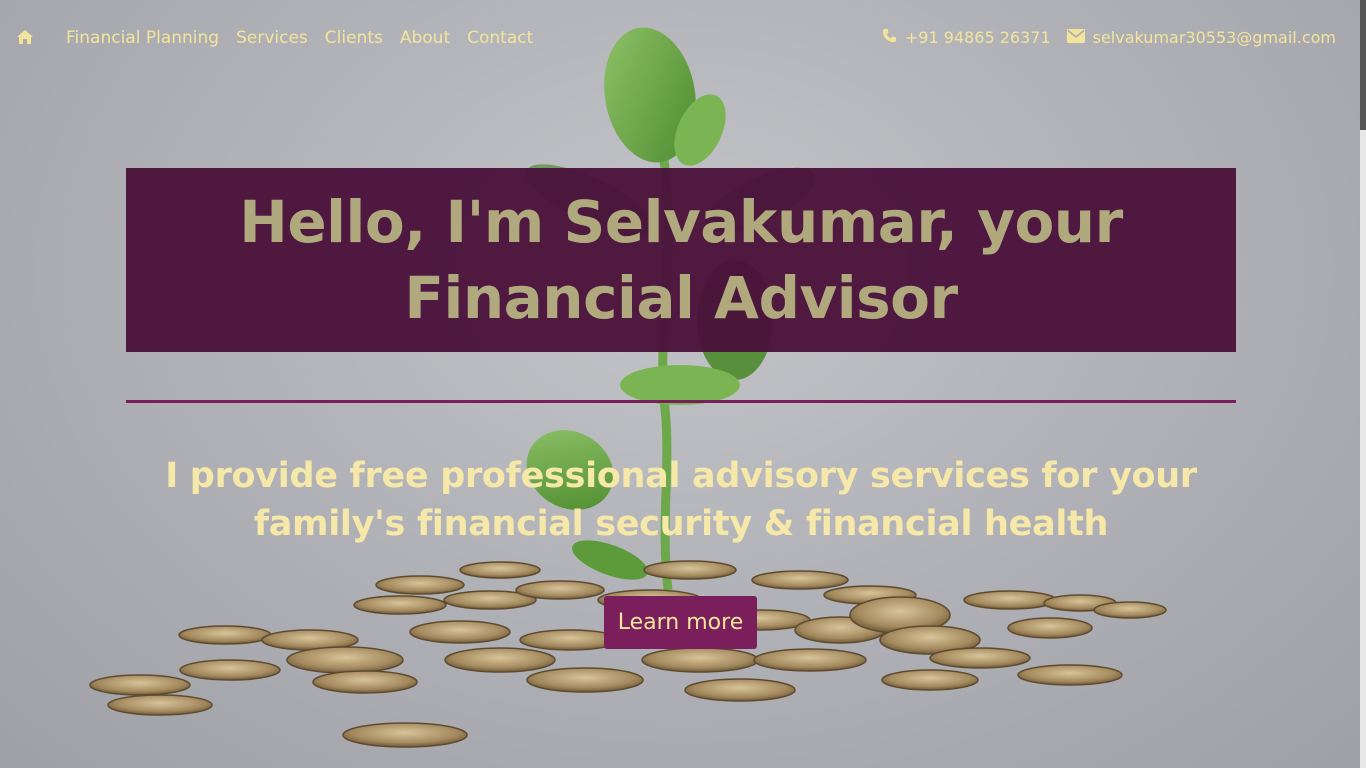 The image size is (1366, 768). What do you see at coordinates (142, 38) in the screenshot?
I see `nav-link-financial-planning: Financial Planning` at bounding box center [142, 38].